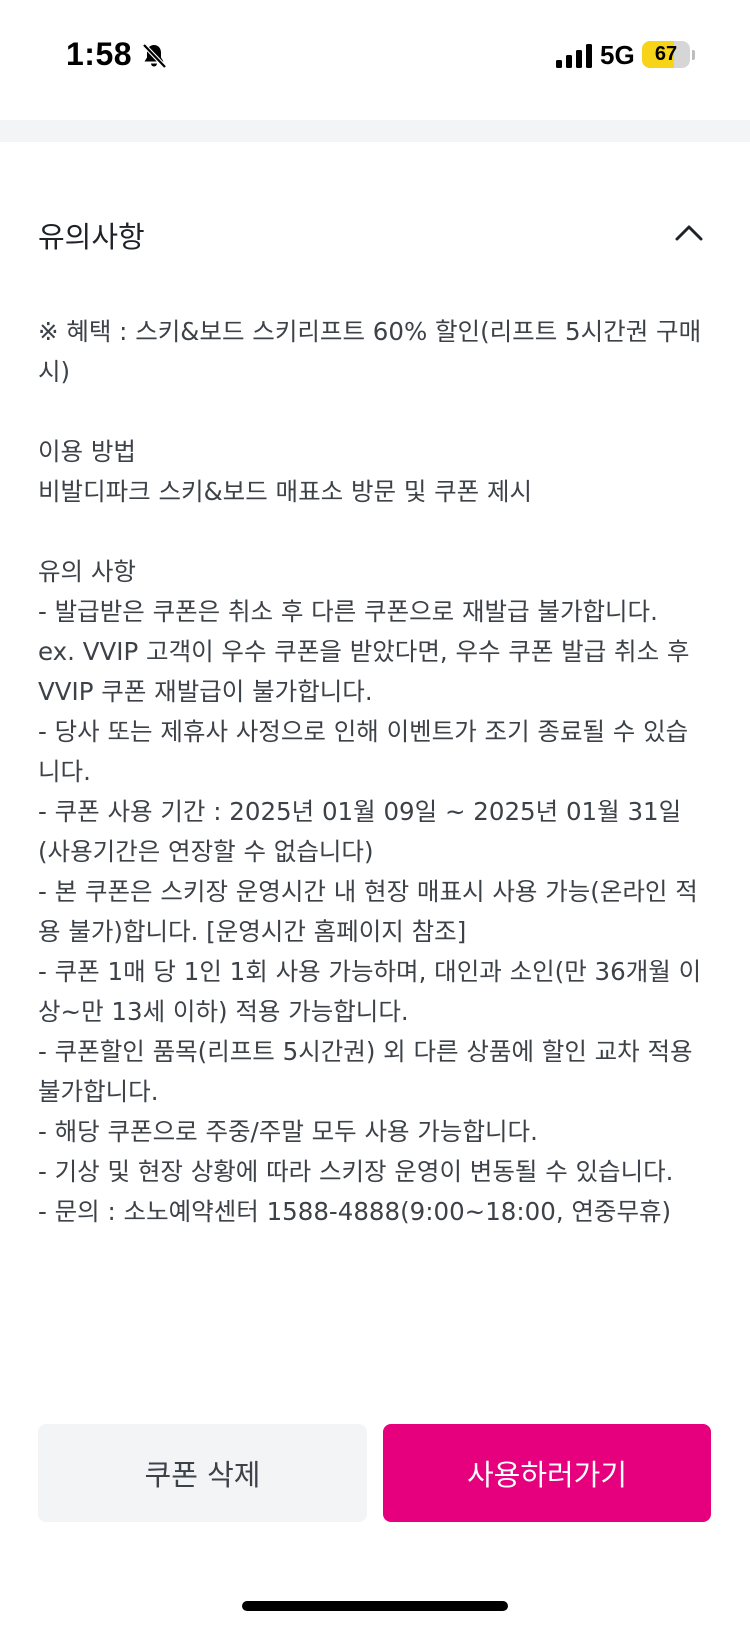 This screenshot has width=750, height=1626. Describe the element at coordinates (154, 56) in the screenshot. I see `bell-slash-icon` at that location.